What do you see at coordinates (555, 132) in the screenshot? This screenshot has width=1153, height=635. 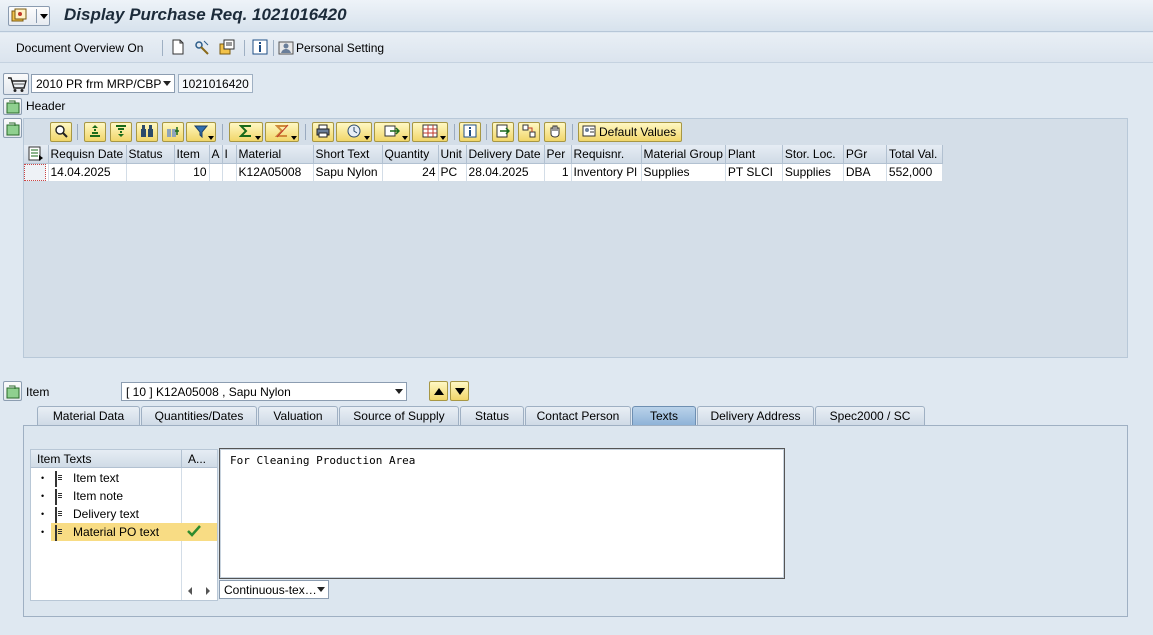 I see `hold-button` at bounding box center [555, 132].